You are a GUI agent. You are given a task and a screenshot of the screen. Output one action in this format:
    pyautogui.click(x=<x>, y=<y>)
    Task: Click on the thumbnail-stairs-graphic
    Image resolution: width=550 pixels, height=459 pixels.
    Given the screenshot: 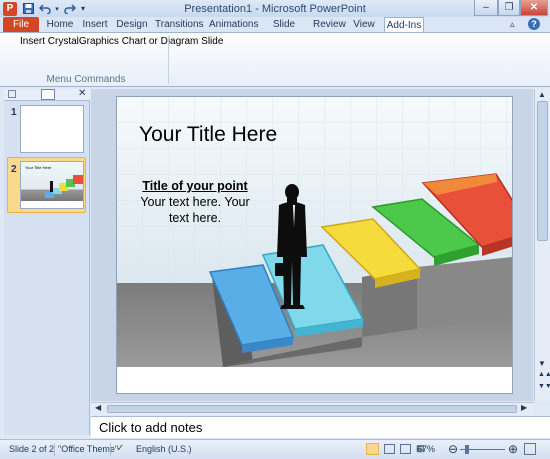 What is the action you would take?
    pyautogui.click(x=64, y=186)
    